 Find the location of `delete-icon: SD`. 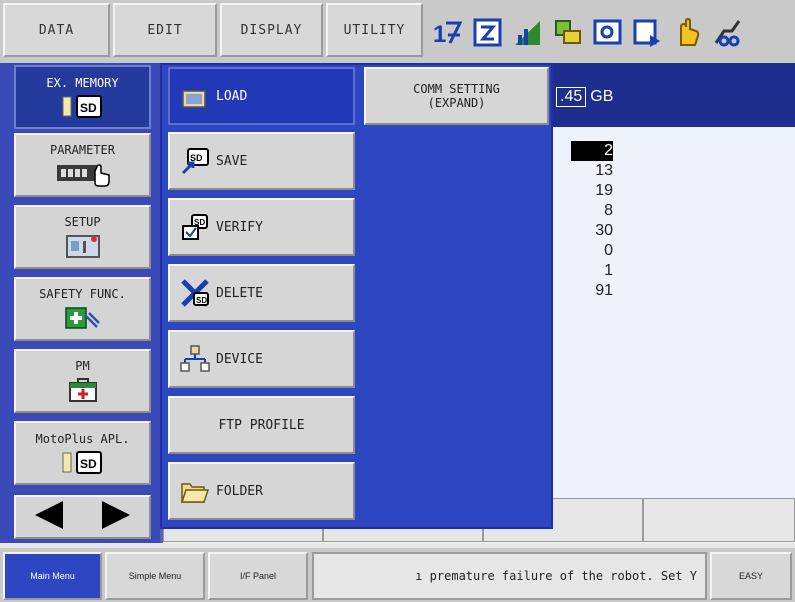

delete-icon: SD is located at coordinates (195, 293).